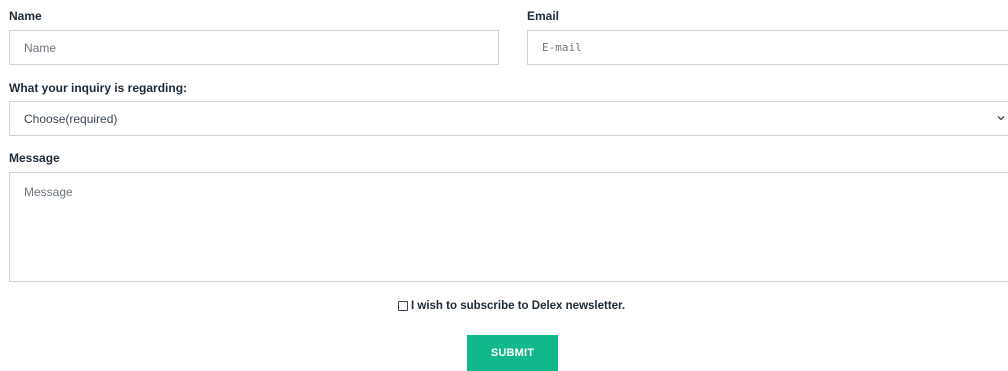 This screenshot has width=1008, height=371. Describe the element at coordinates (98, 88) in the screenshot. I see `inquiry-label: What your inquiry is regarding:` at that location.